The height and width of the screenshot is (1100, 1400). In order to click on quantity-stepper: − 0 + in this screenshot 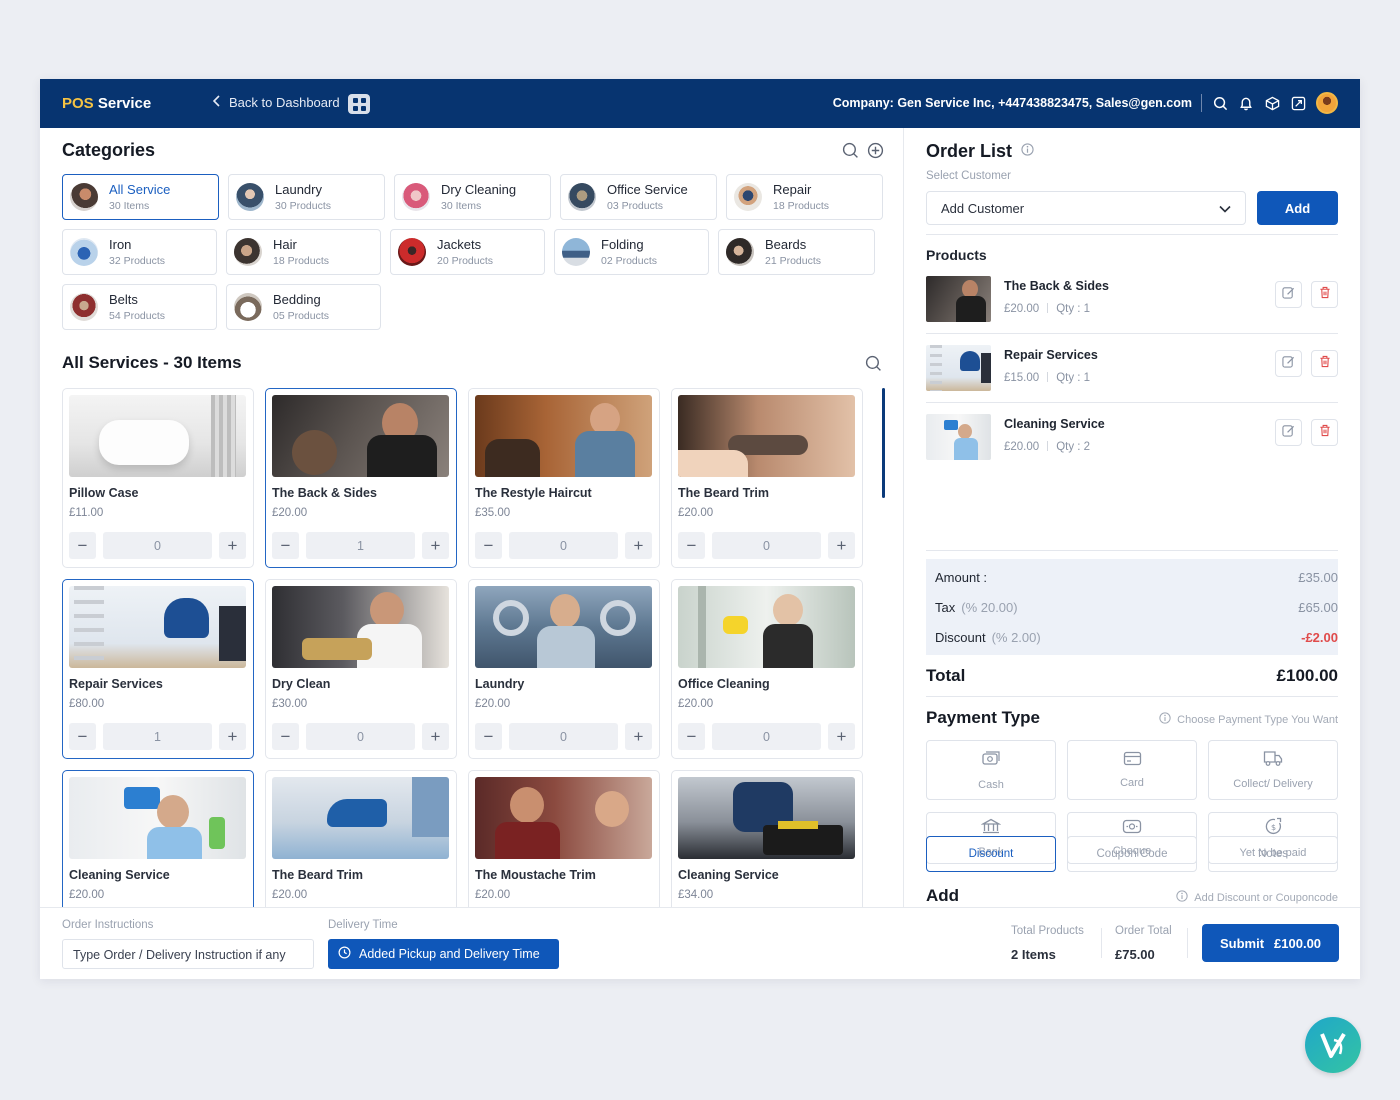, I will do `click(563, 736)`.